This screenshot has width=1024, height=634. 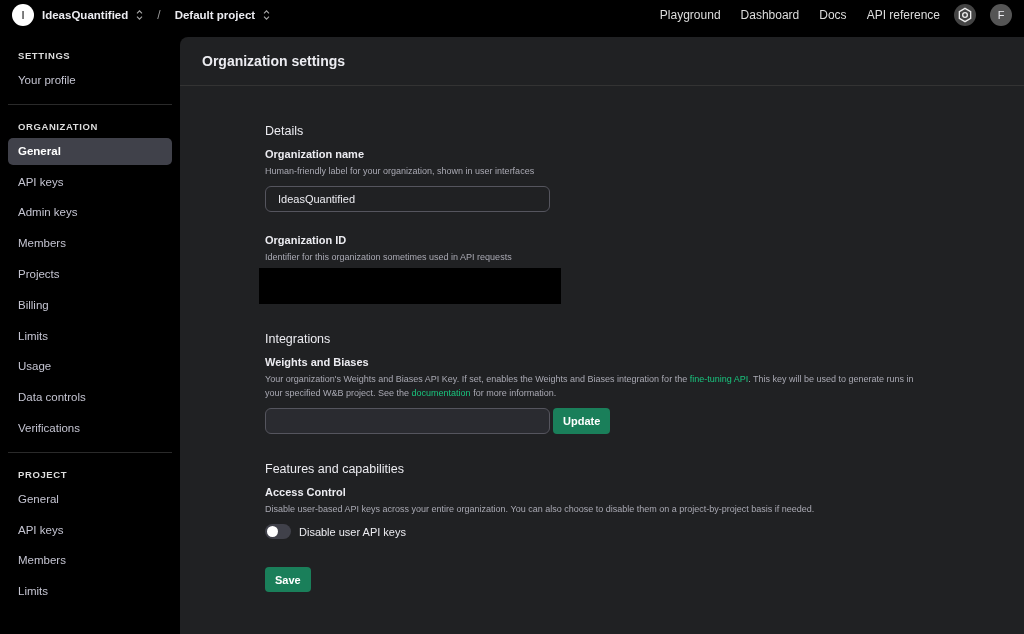 What do you see at coordinates (335, 469) in the screenshot?
I see `section-heading: Features and capabilities` at bounding box center [335, 469].